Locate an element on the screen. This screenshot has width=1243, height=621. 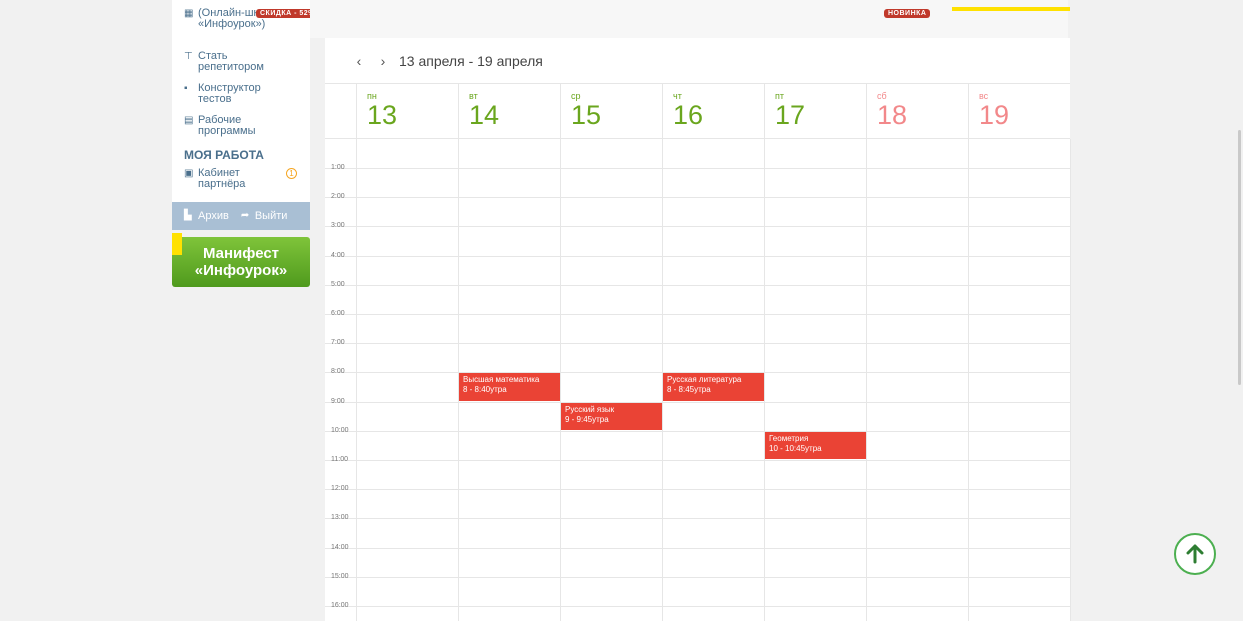
hour-label: 6:00 is located at coordinates (338, 313).